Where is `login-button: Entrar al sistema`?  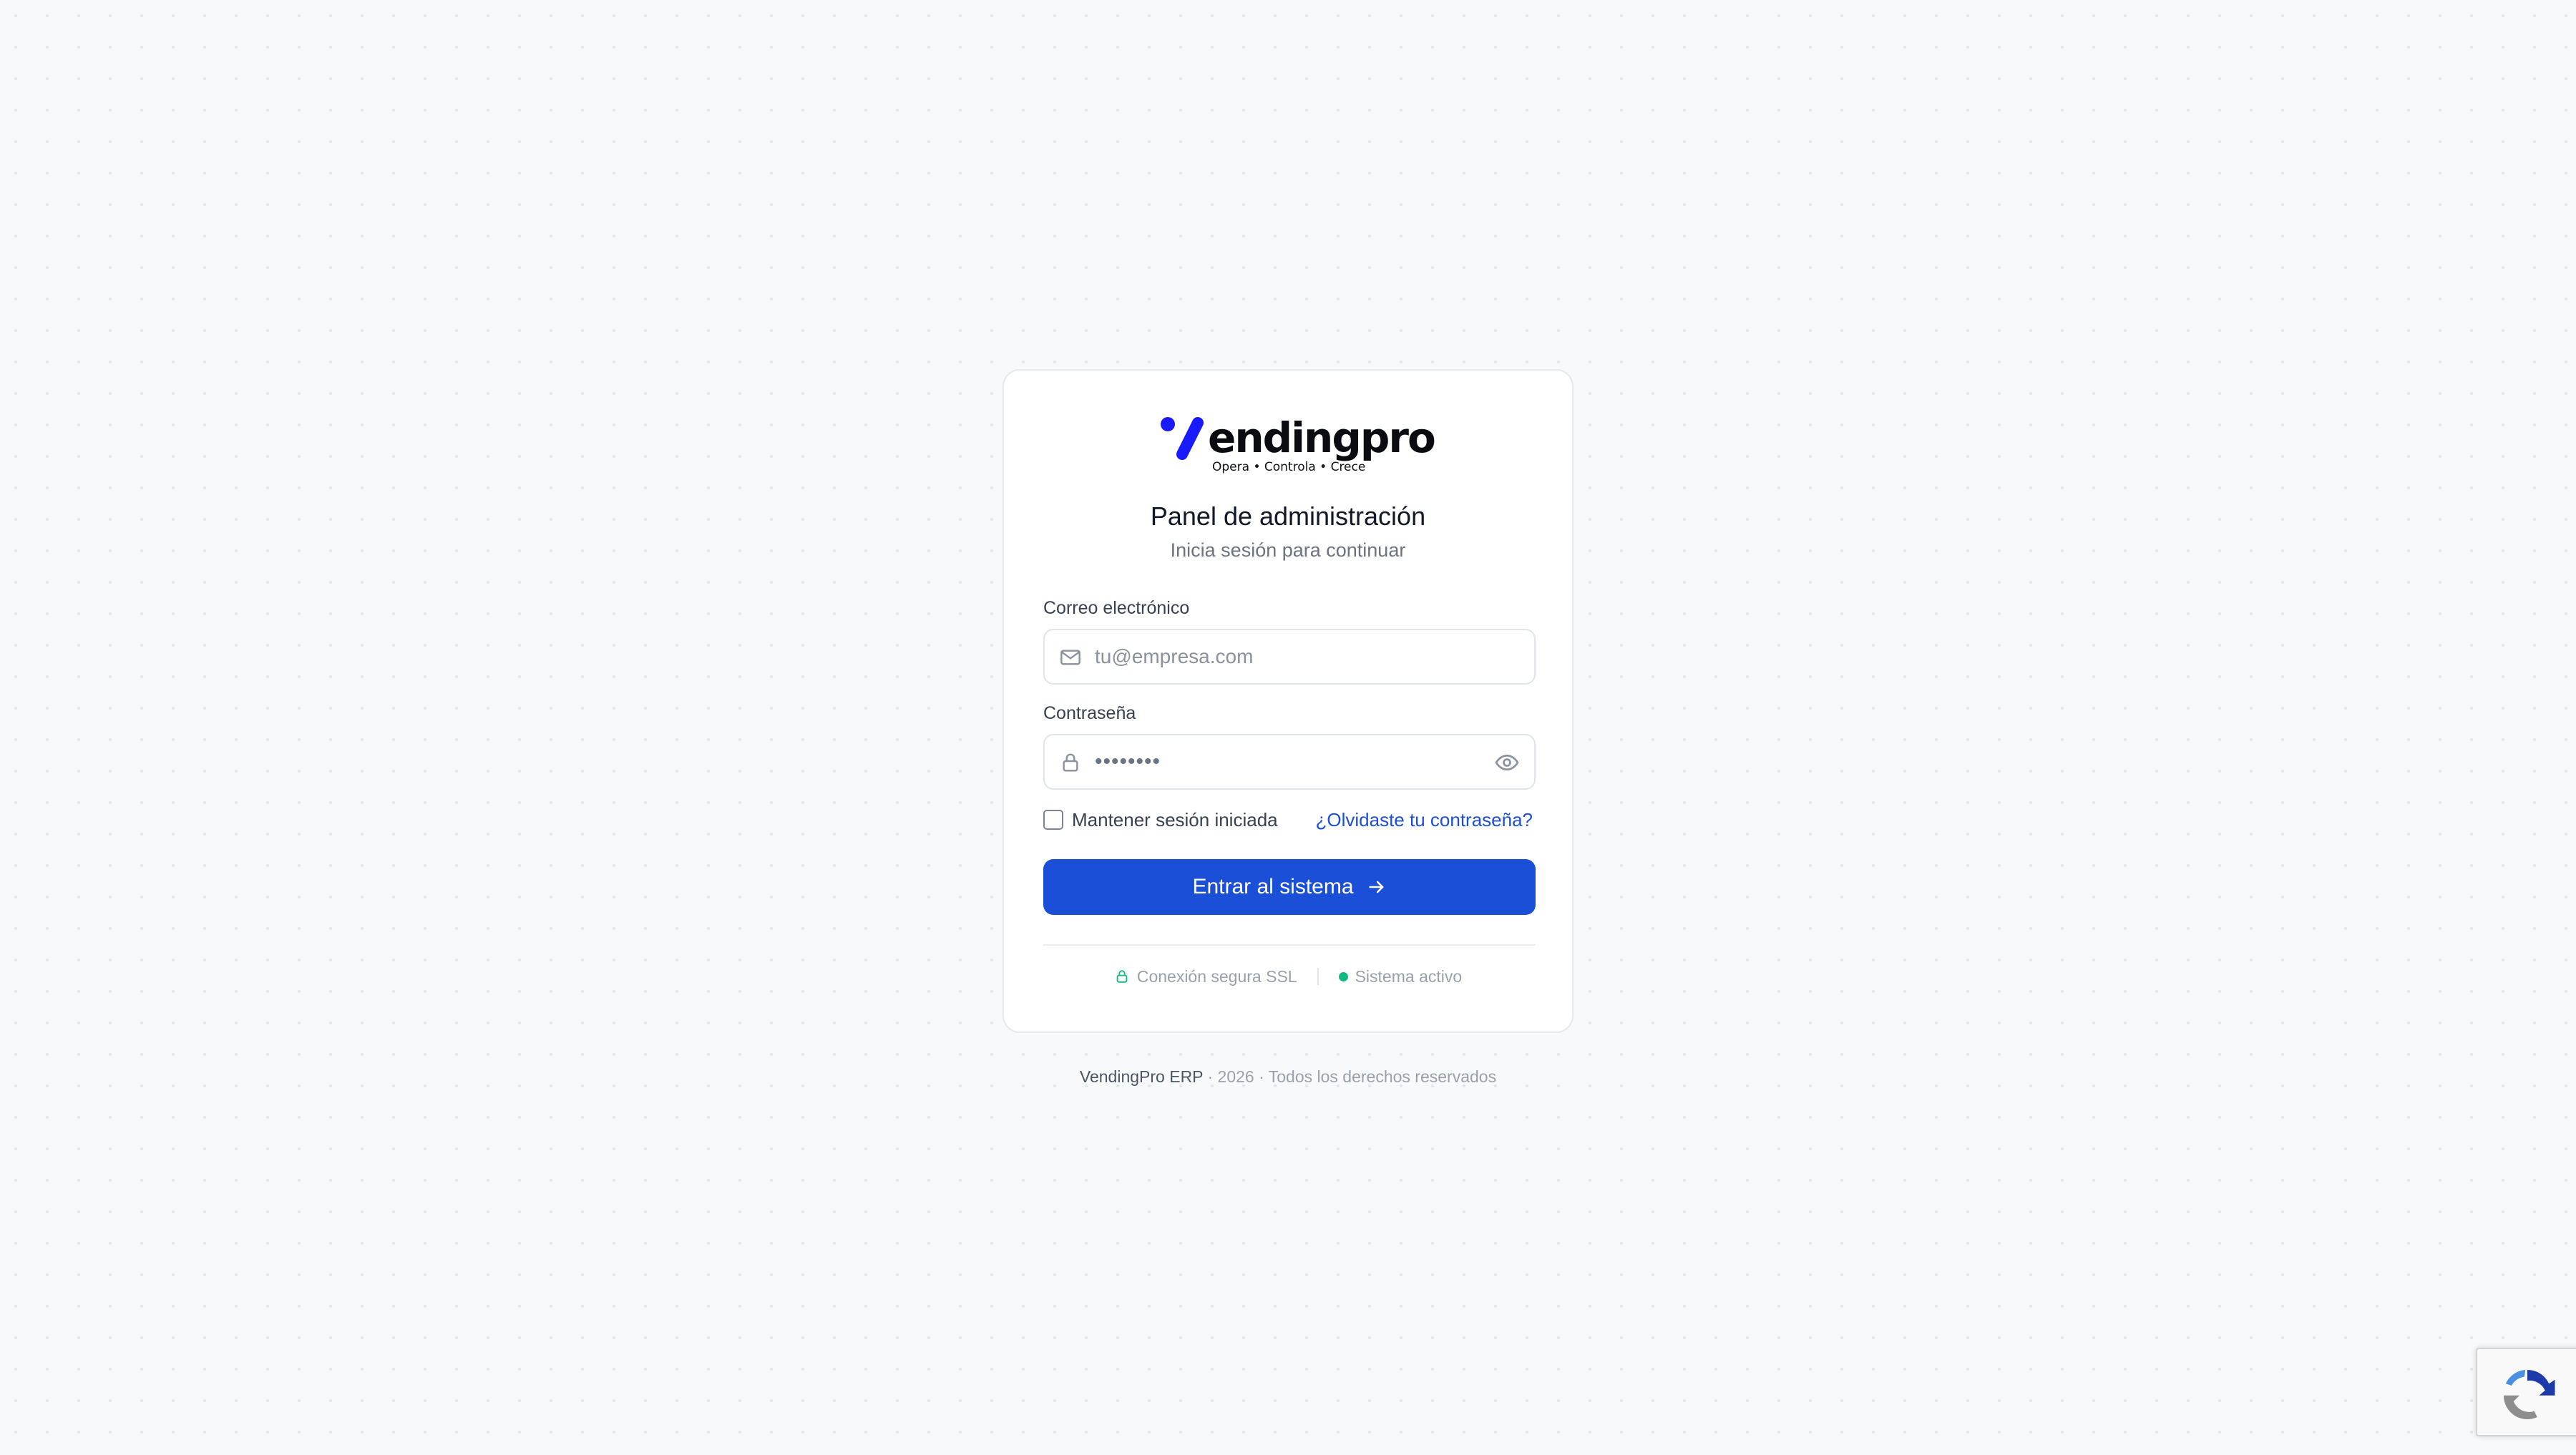
login-button: Entrar al sistema is located at coordinates (1289, 887).